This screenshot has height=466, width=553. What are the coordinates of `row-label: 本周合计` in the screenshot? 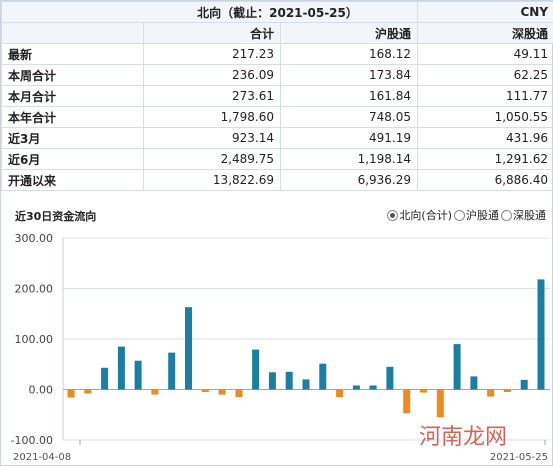 It's located at (72, 75).